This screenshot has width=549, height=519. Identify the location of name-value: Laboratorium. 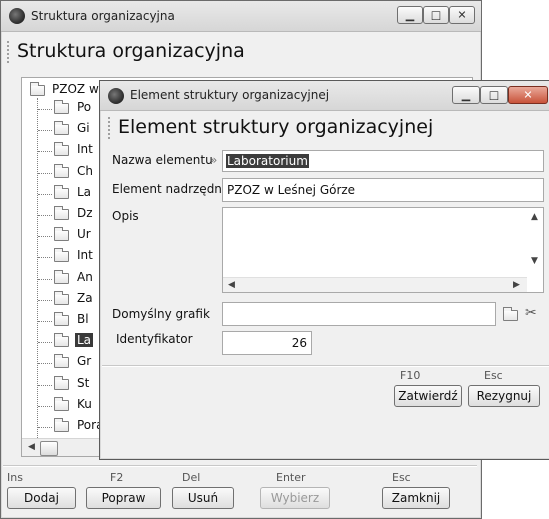
(267, 161).